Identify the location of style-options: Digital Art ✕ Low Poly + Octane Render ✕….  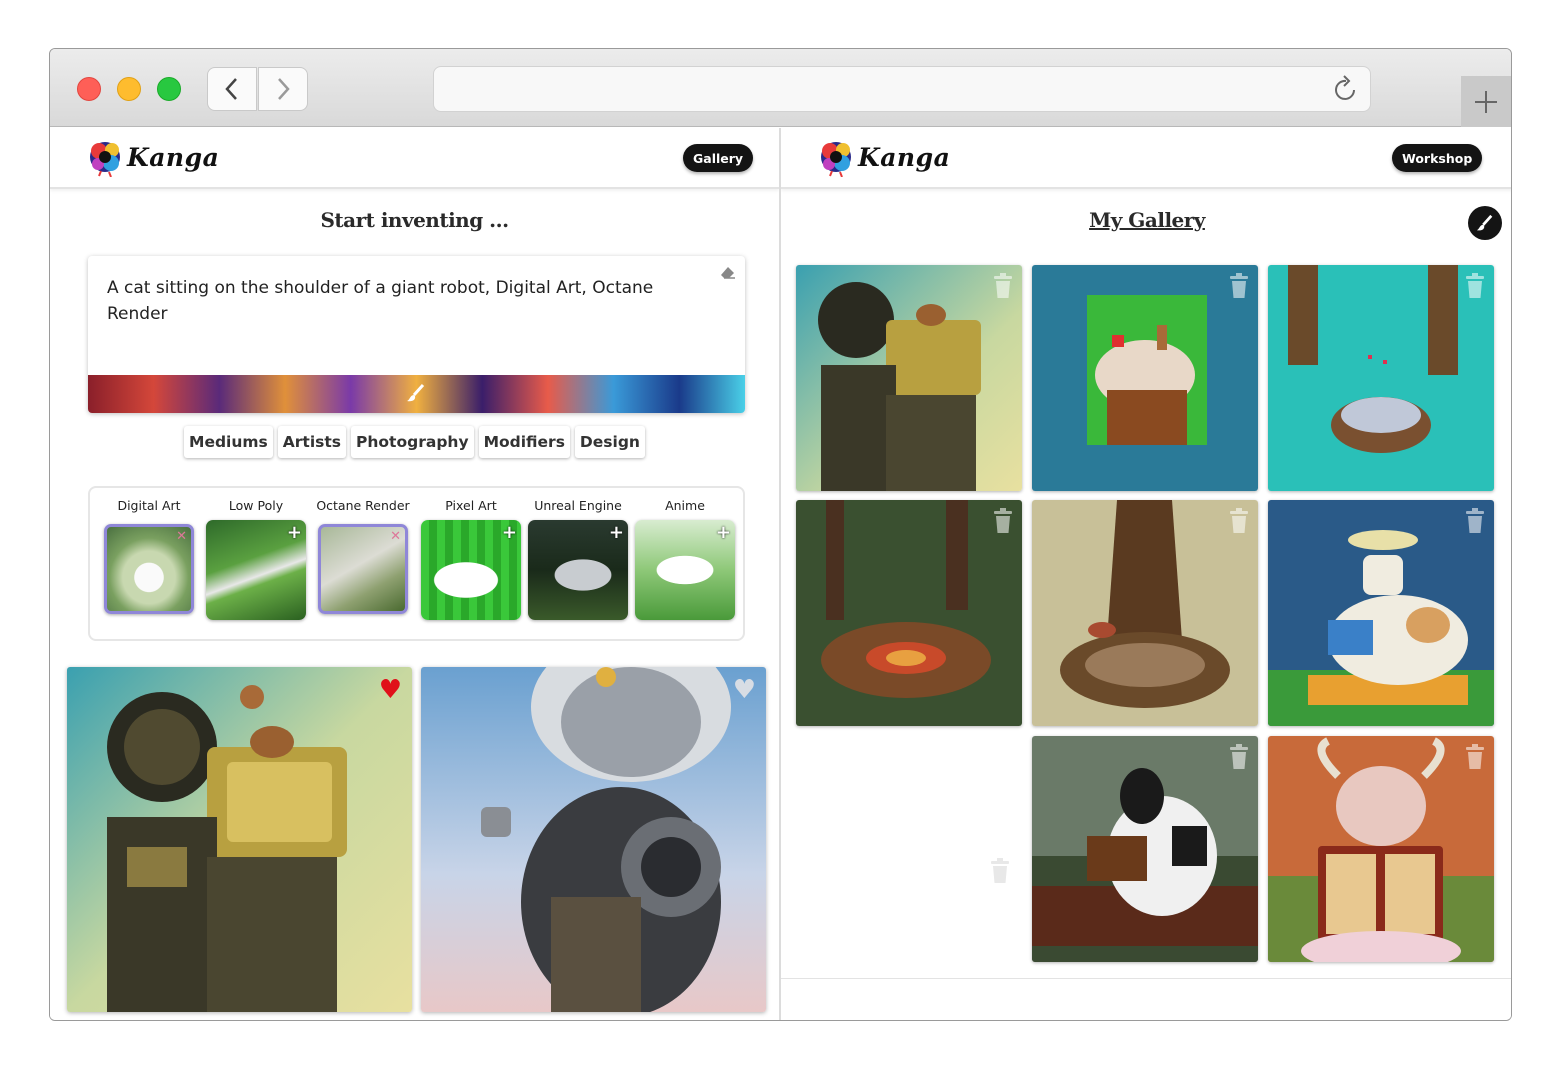
(416, 563).